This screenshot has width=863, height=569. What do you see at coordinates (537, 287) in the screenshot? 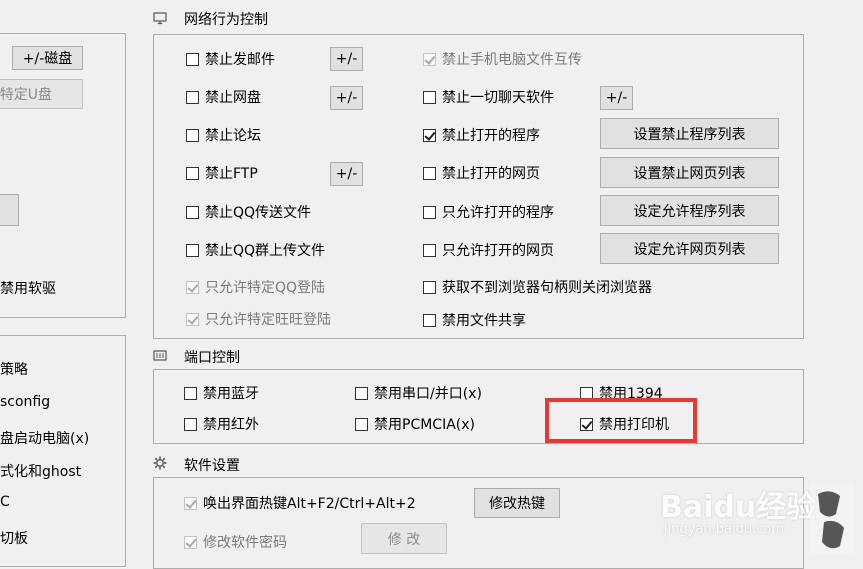
I see `cb-close-browser-no-handle: 获取不到浏览器句柄则关闭浏览器` at bounding box center [537, 287].